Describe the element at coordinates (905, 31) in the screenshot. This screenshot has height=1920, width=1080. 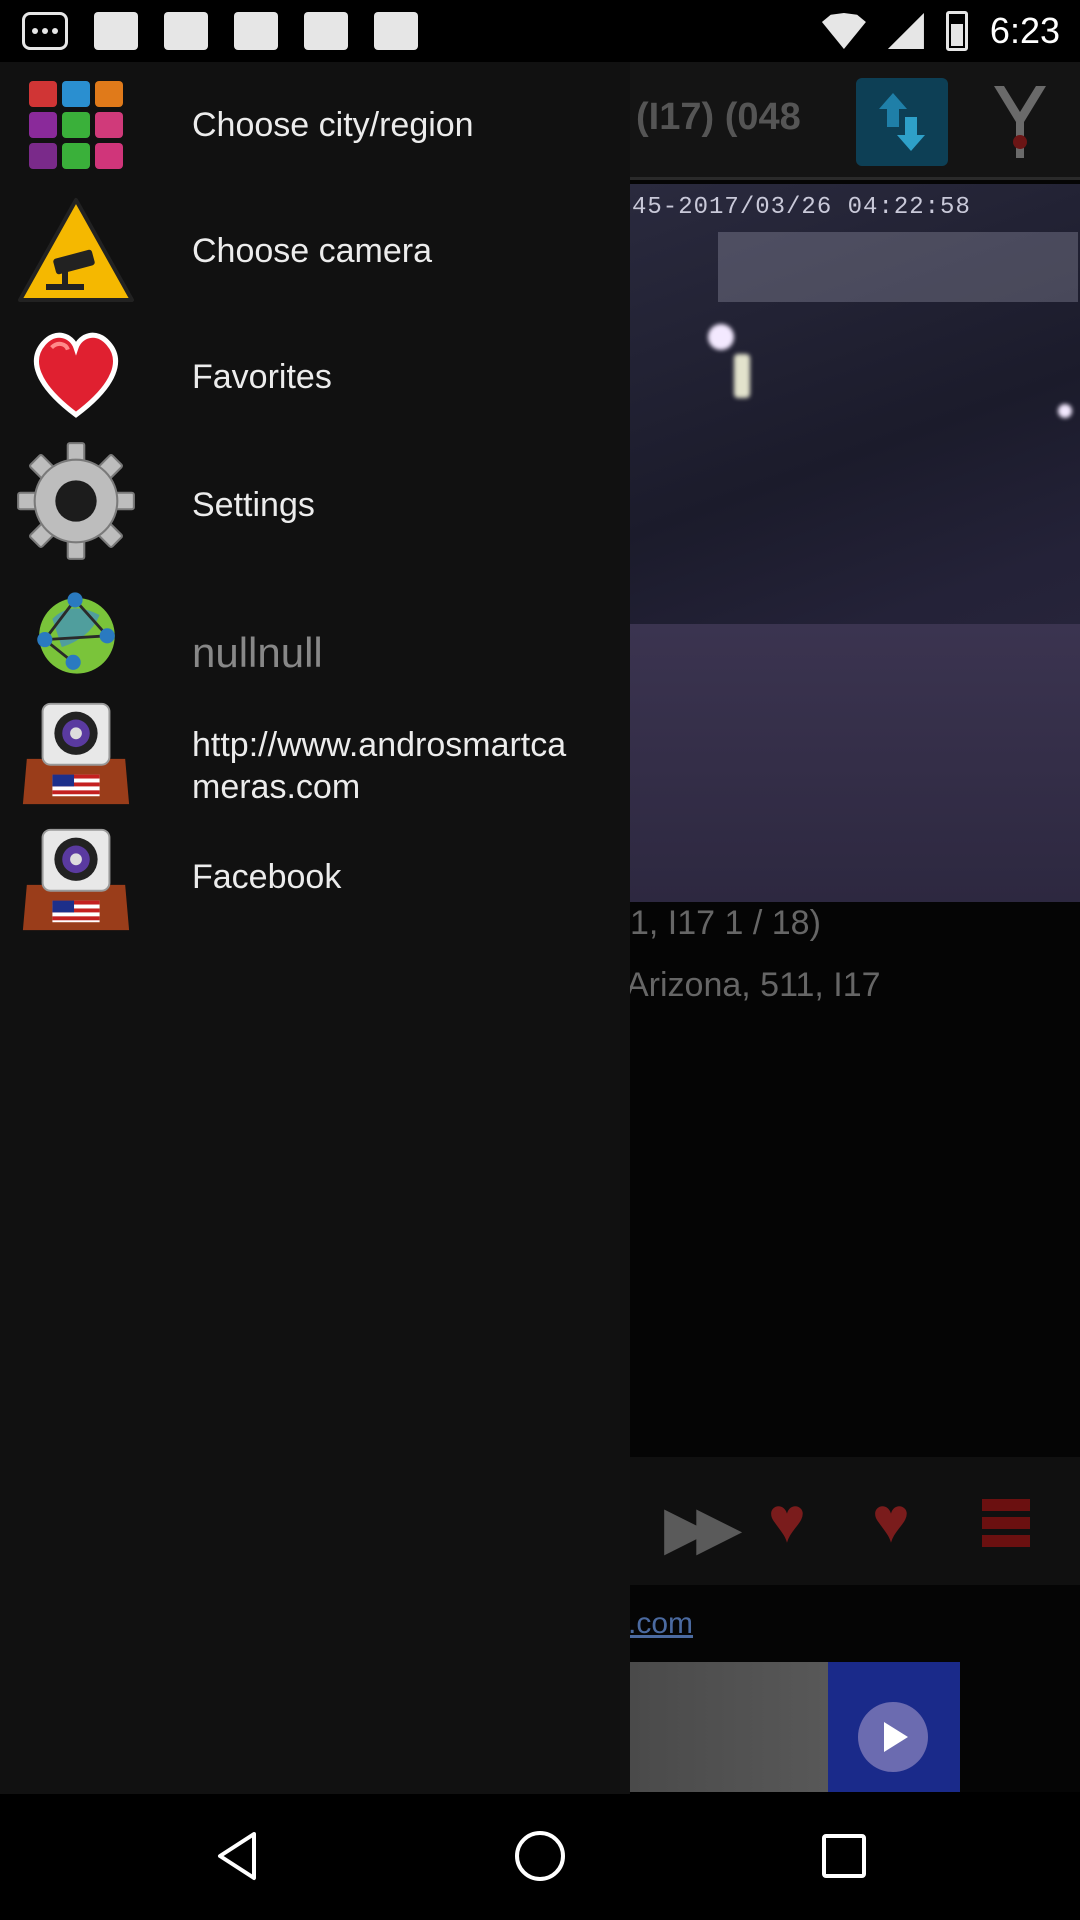
I see `signal-icon` at that location.